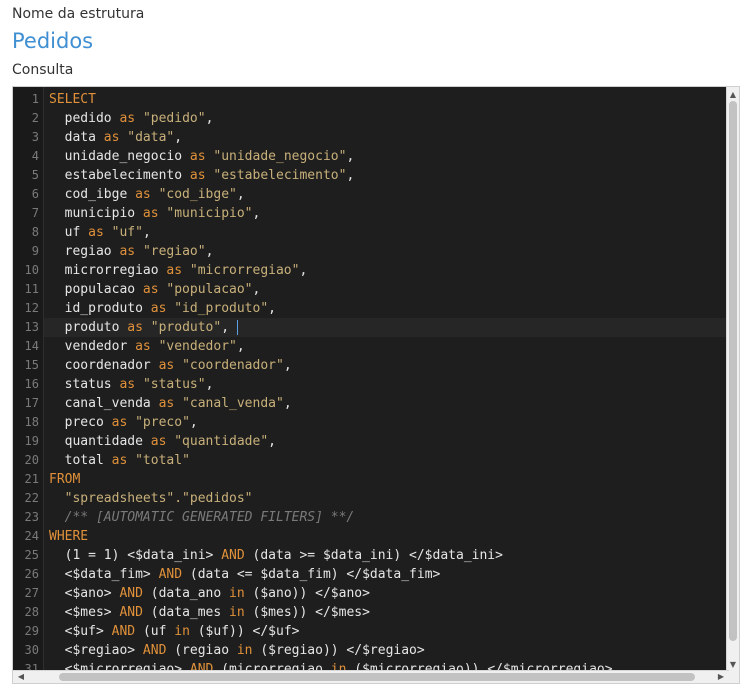  What do you see at coordinates (31, 346) in the screenshot?
I see `line-number: 14` at bounding box center [31, 346].